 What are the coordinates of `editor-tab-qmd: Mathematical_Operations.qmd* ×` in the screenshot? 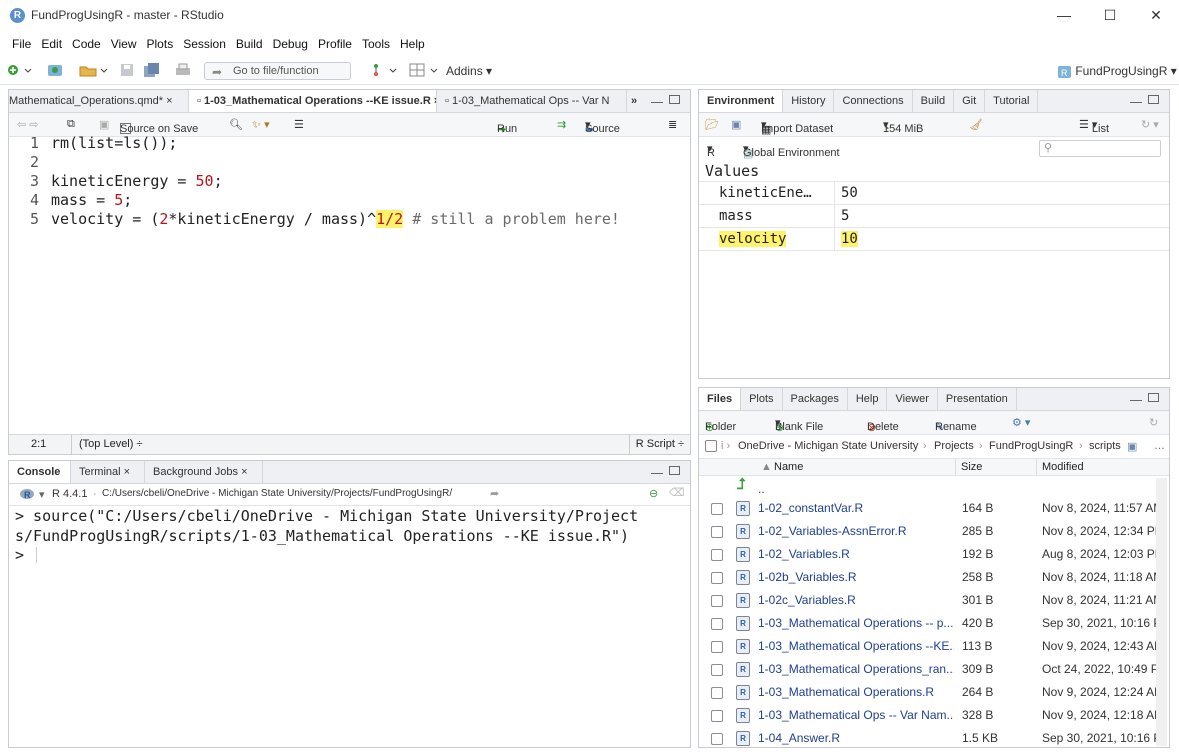 It's located at (99, 101).